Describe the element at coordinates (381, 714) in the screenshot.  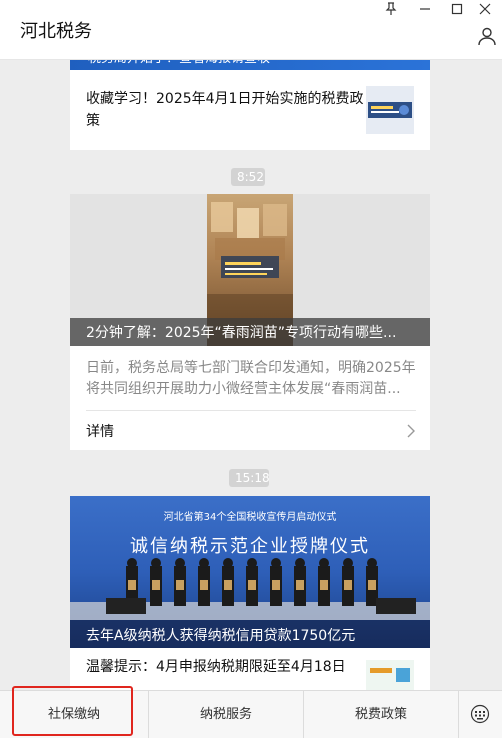
I see `tab-tax-policy: 税费政策` at that location.